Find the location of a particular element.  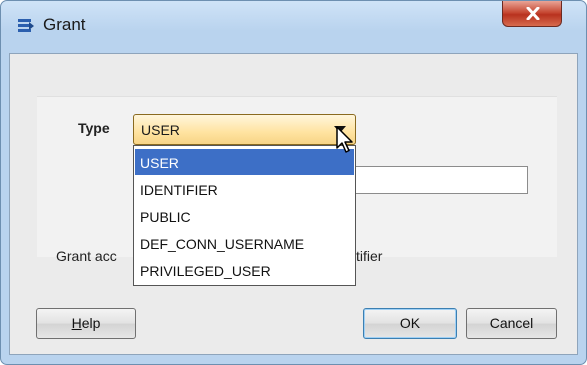

dropdown-option-public: PUBLIC is located at coordinates (244, 216).